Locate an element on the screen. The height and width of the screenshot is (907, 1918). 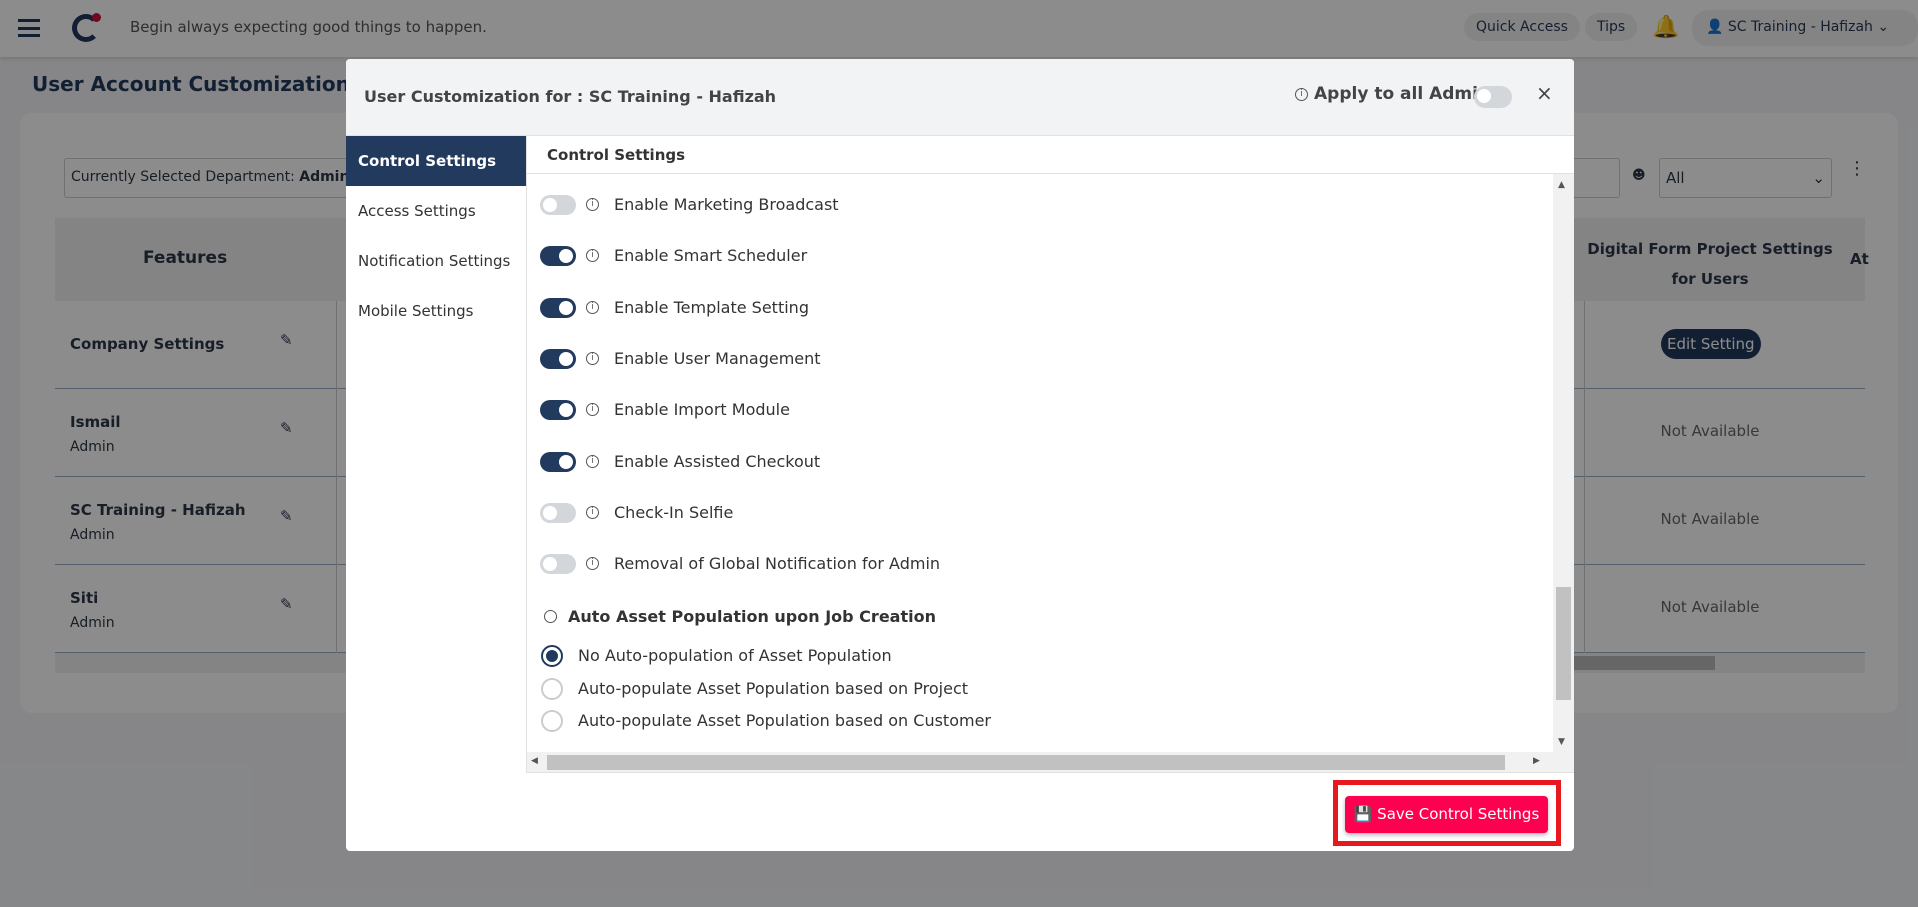
toggle-label: Enable Smart Scheduler is located at coordinates (711, 256).